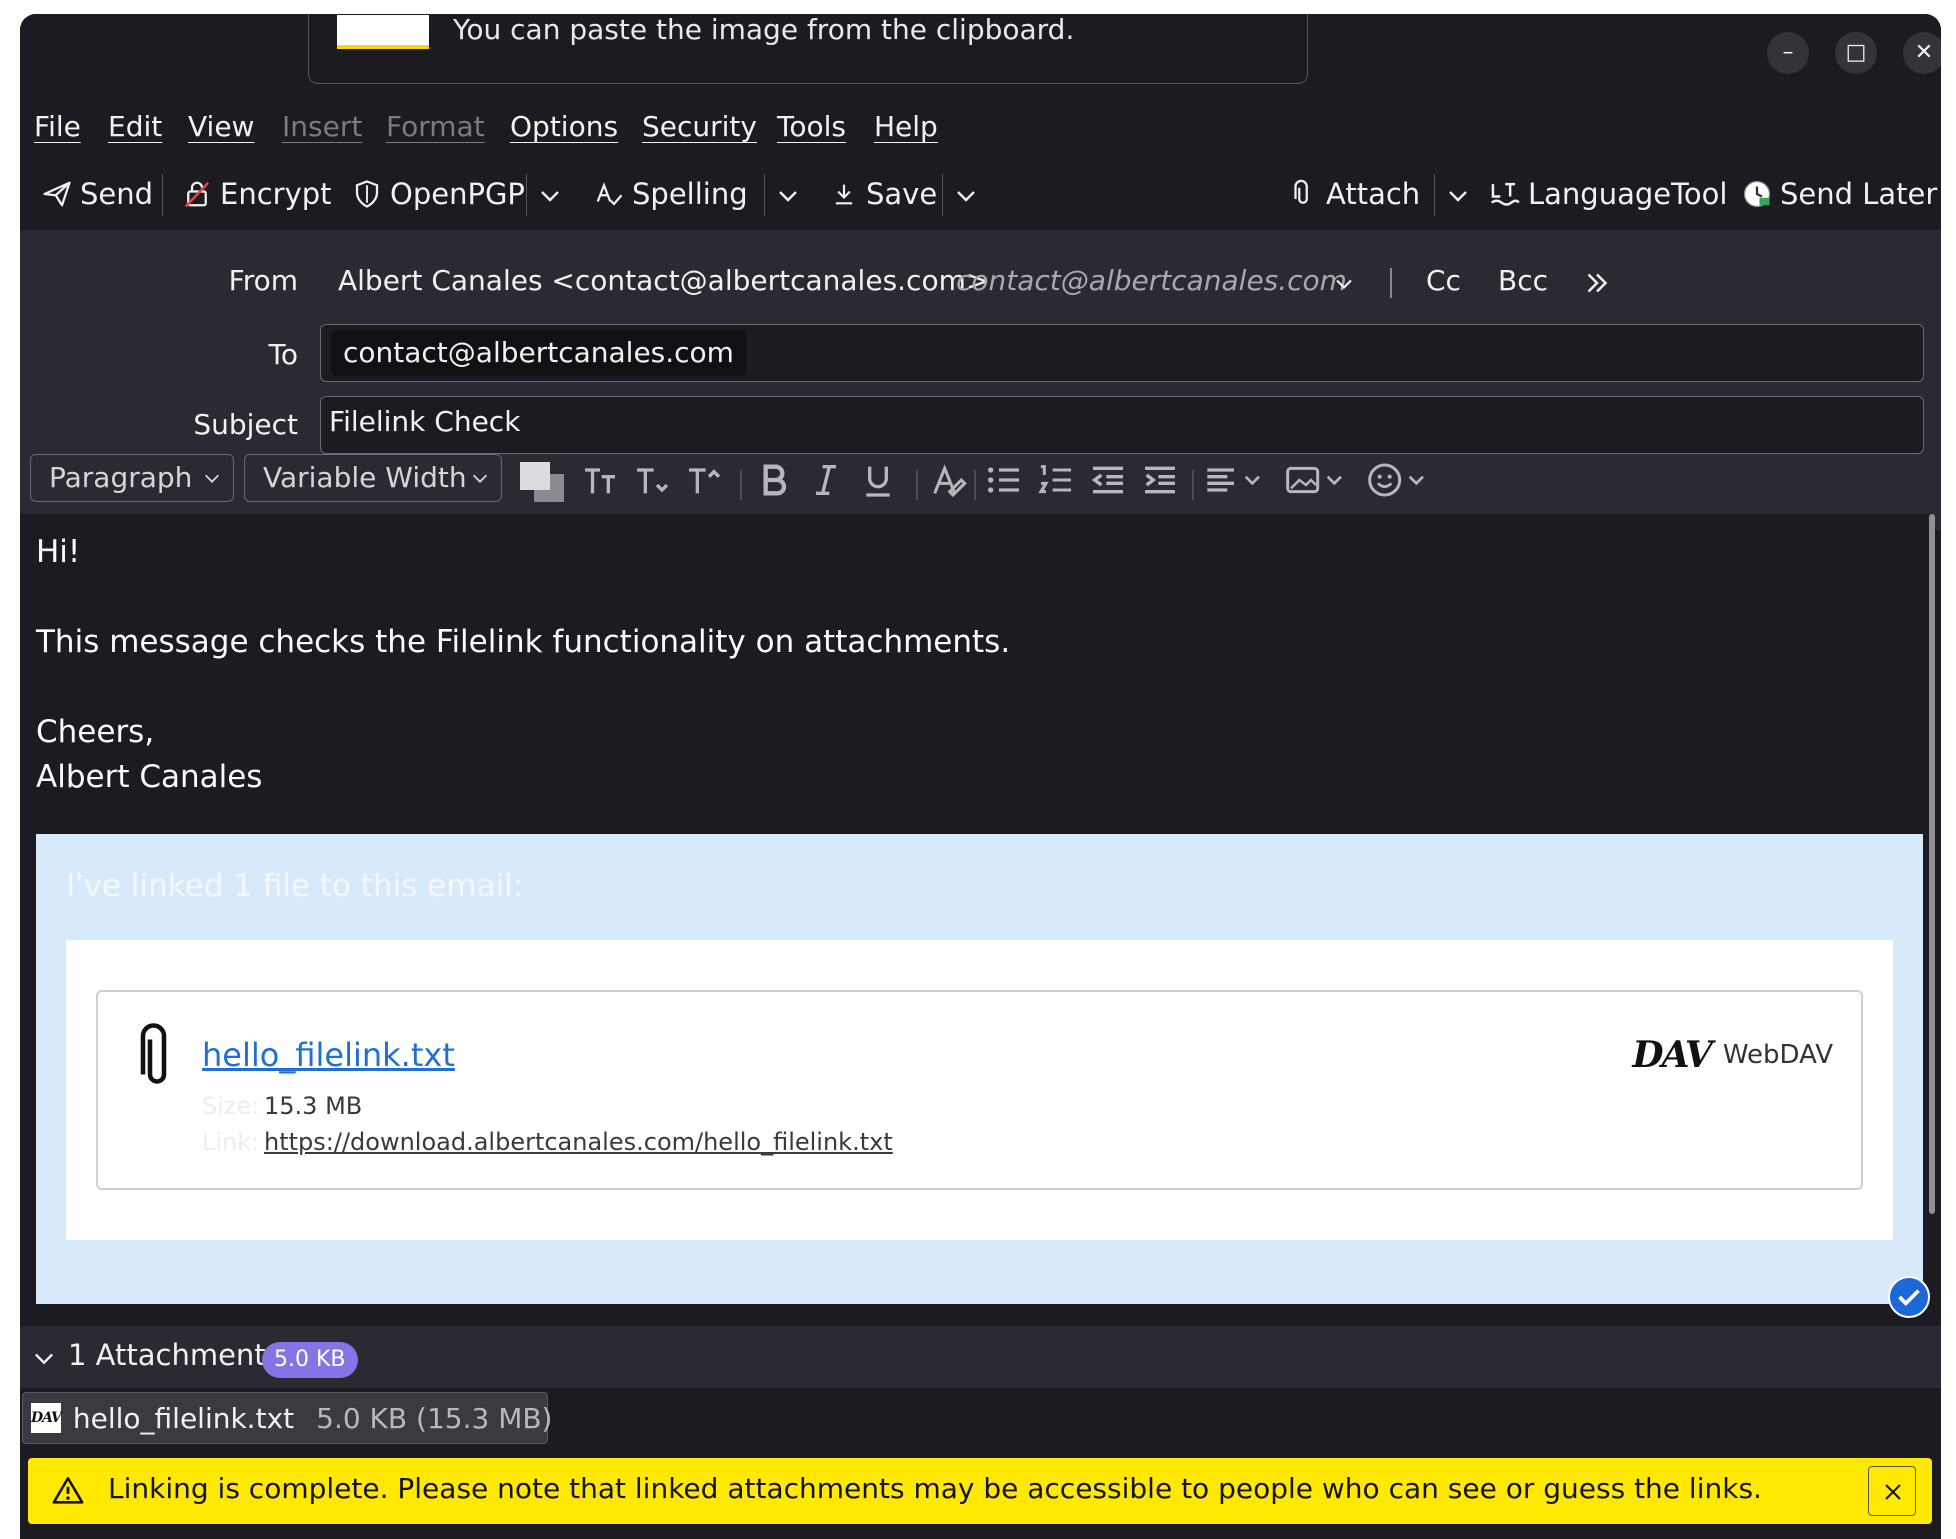 This screenshot has width=1956, height=1539. I want to click on shield-icon, so click(367, 194).